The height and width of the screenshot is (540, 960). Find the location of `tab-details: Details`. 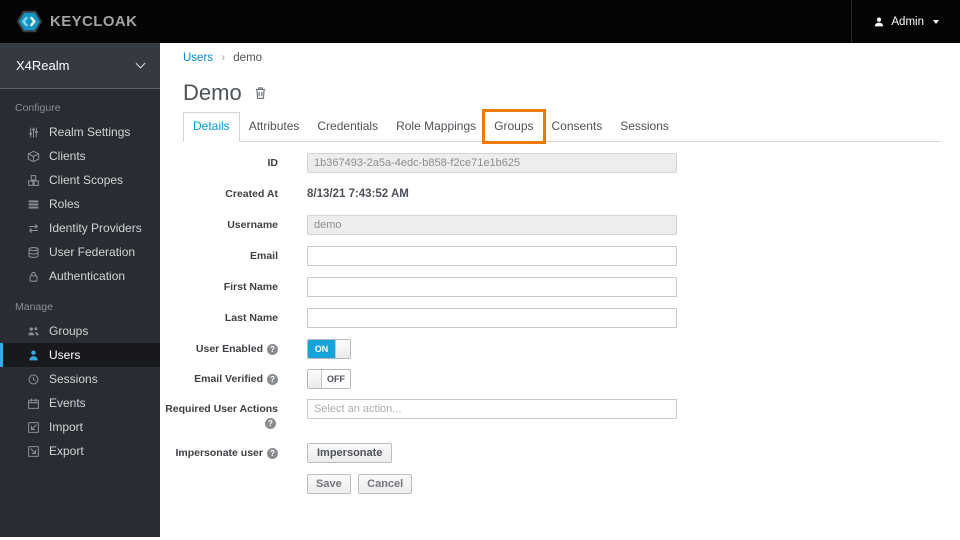

tab-details: Details is located at coordinates (211, 127).